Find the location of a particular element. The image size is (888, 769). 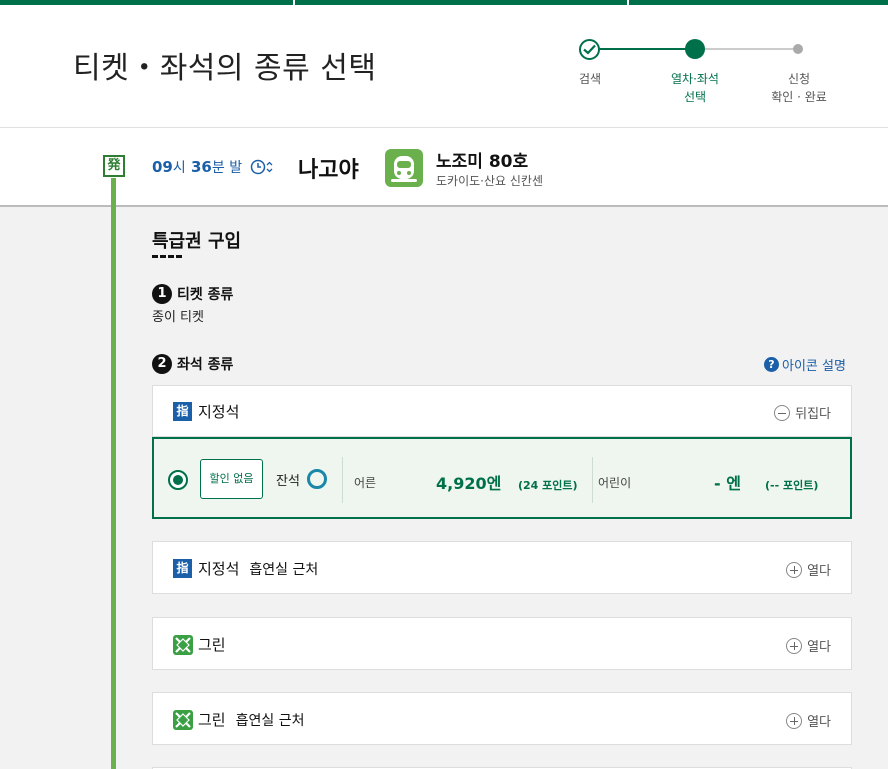

availability-label: 잔석 is located at coordinates (288, 481).